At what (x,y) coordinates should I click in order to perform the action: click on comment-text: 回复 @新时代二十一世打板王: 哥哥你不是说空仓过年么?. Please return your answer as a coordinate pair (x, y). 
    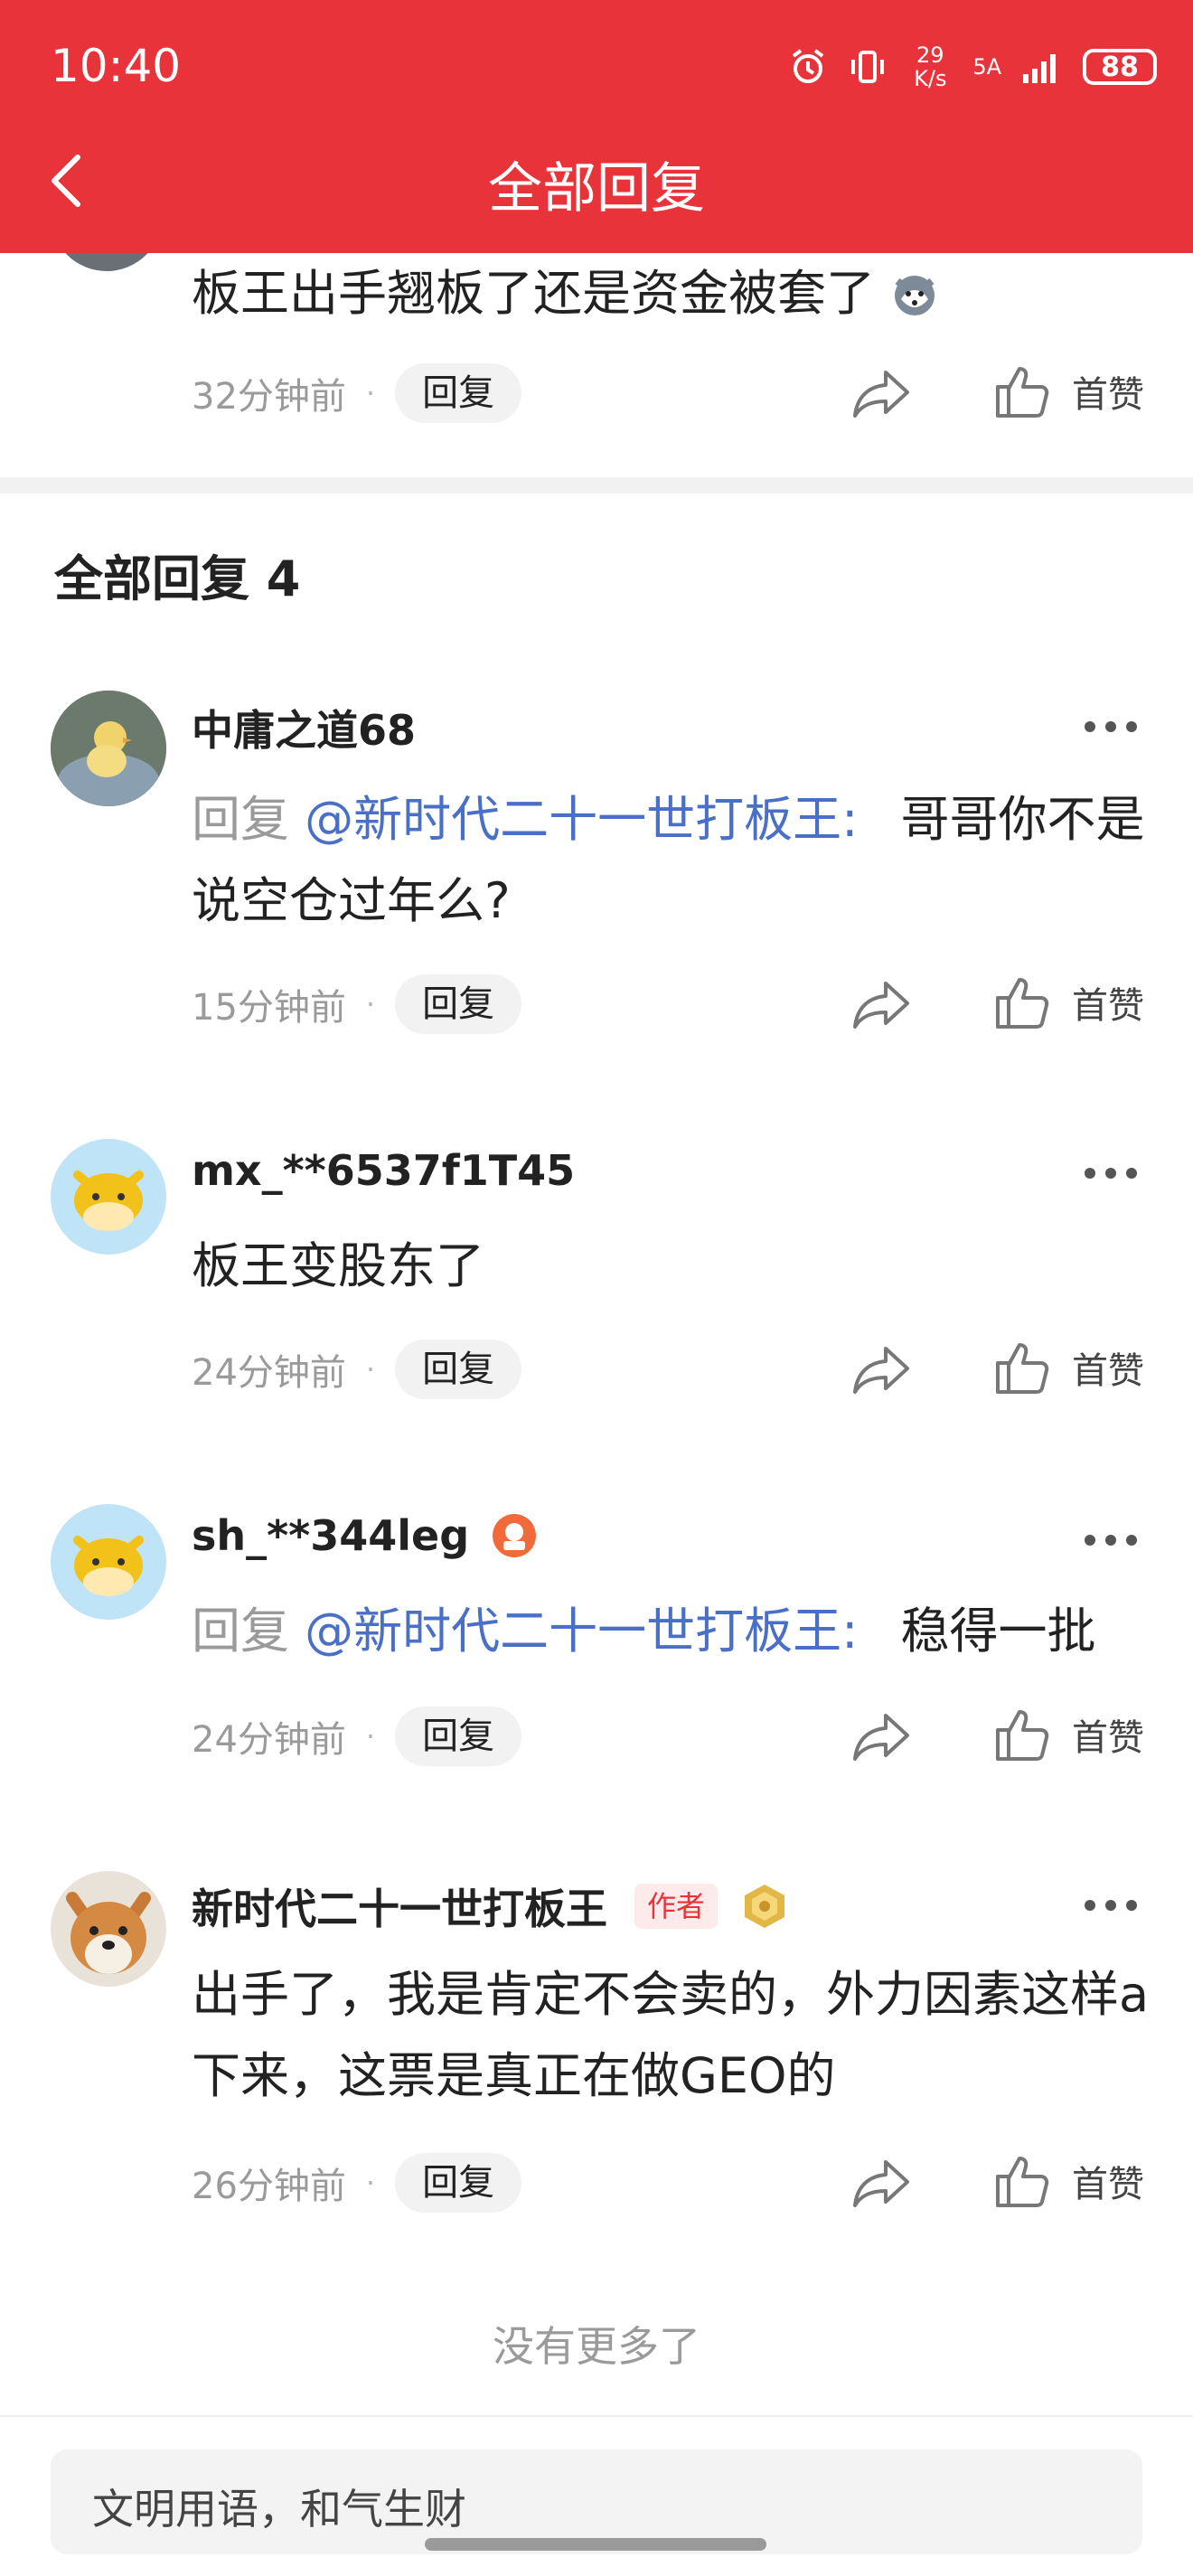
    Looking at the image, I should click on (671, 861).